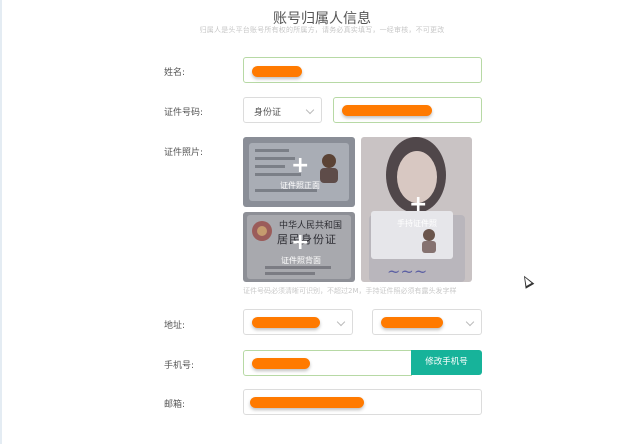  I want to click on front-caption: 证件照正面, so click(300, 185).